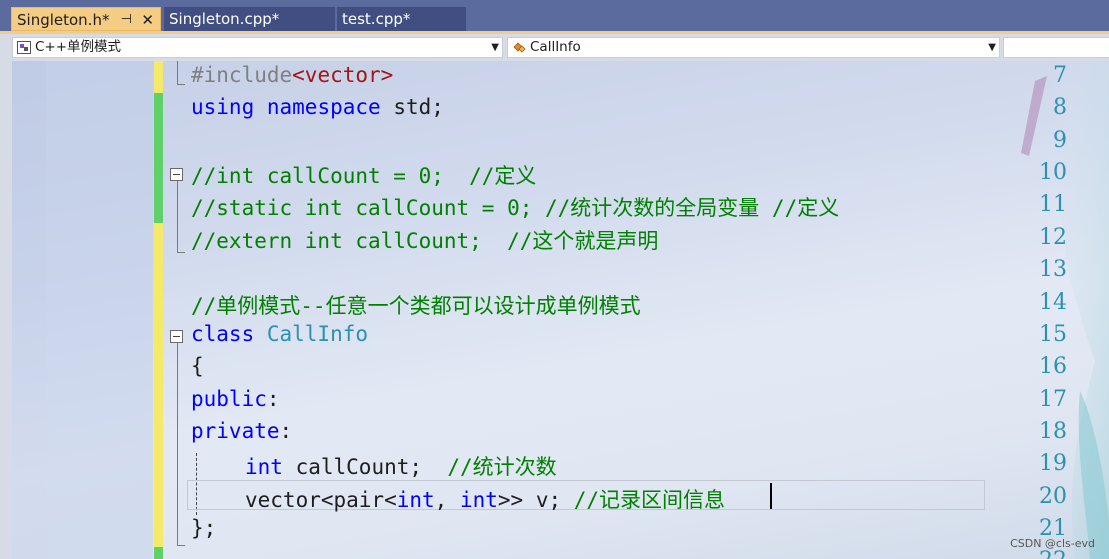 The image size is (1109, 559). Describe the element at coordinates (1053, 237) in the screenshot. I see `line-number: 12` at that location.